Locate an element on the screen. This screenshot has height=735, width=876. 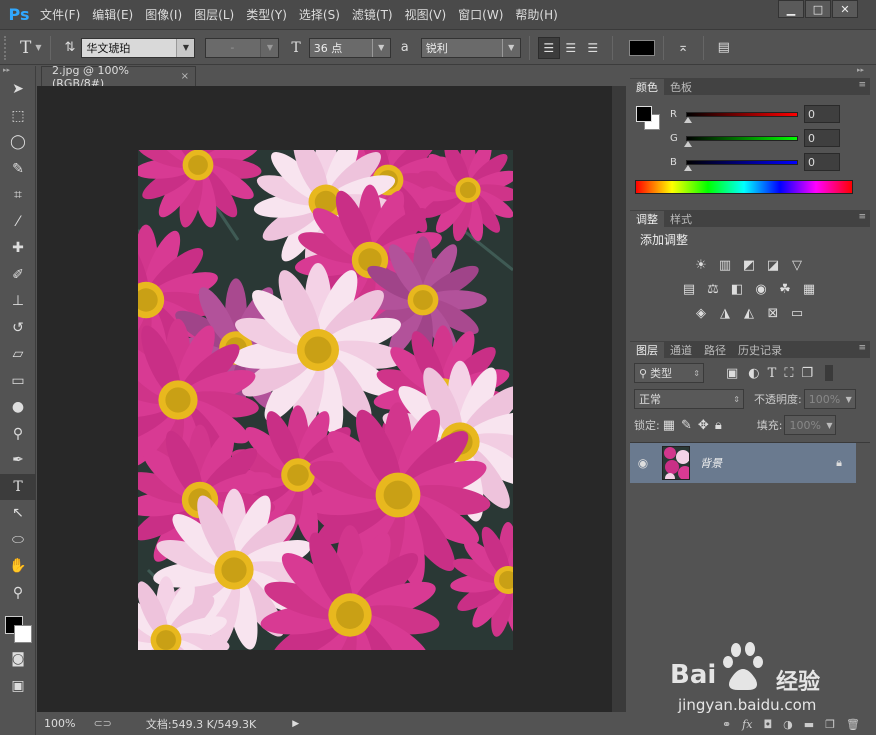
invert-icon: ◈ is located at coordinates (701, 313).